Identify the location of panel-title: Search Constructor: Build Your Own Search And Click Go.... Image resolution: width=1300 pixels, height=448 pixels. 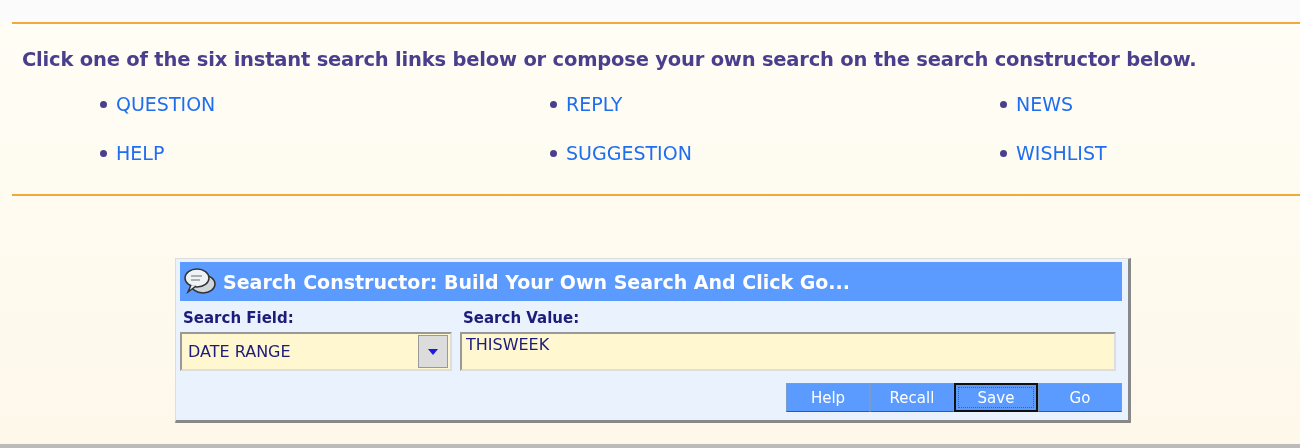
(537, 281).